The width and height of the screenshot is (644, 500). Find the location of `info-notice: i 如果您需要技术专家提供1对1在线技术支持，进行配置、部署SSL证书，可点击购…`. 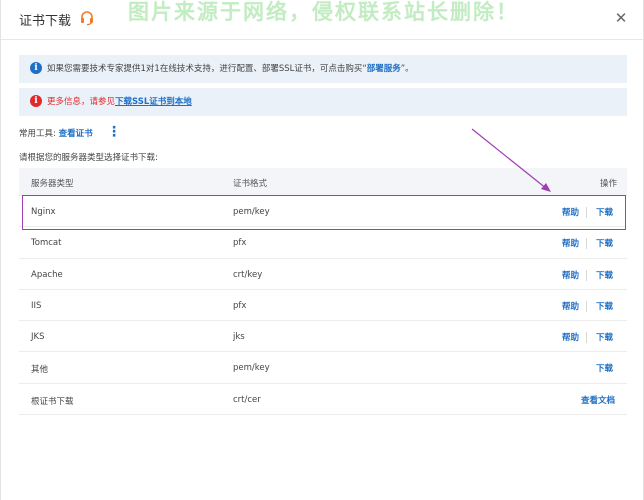

info-notice: i 如果您需要技术专家提供1对1在线技术支持，进行配置、部署SSL证书，可点击购… is located at coordinates (323, 69).